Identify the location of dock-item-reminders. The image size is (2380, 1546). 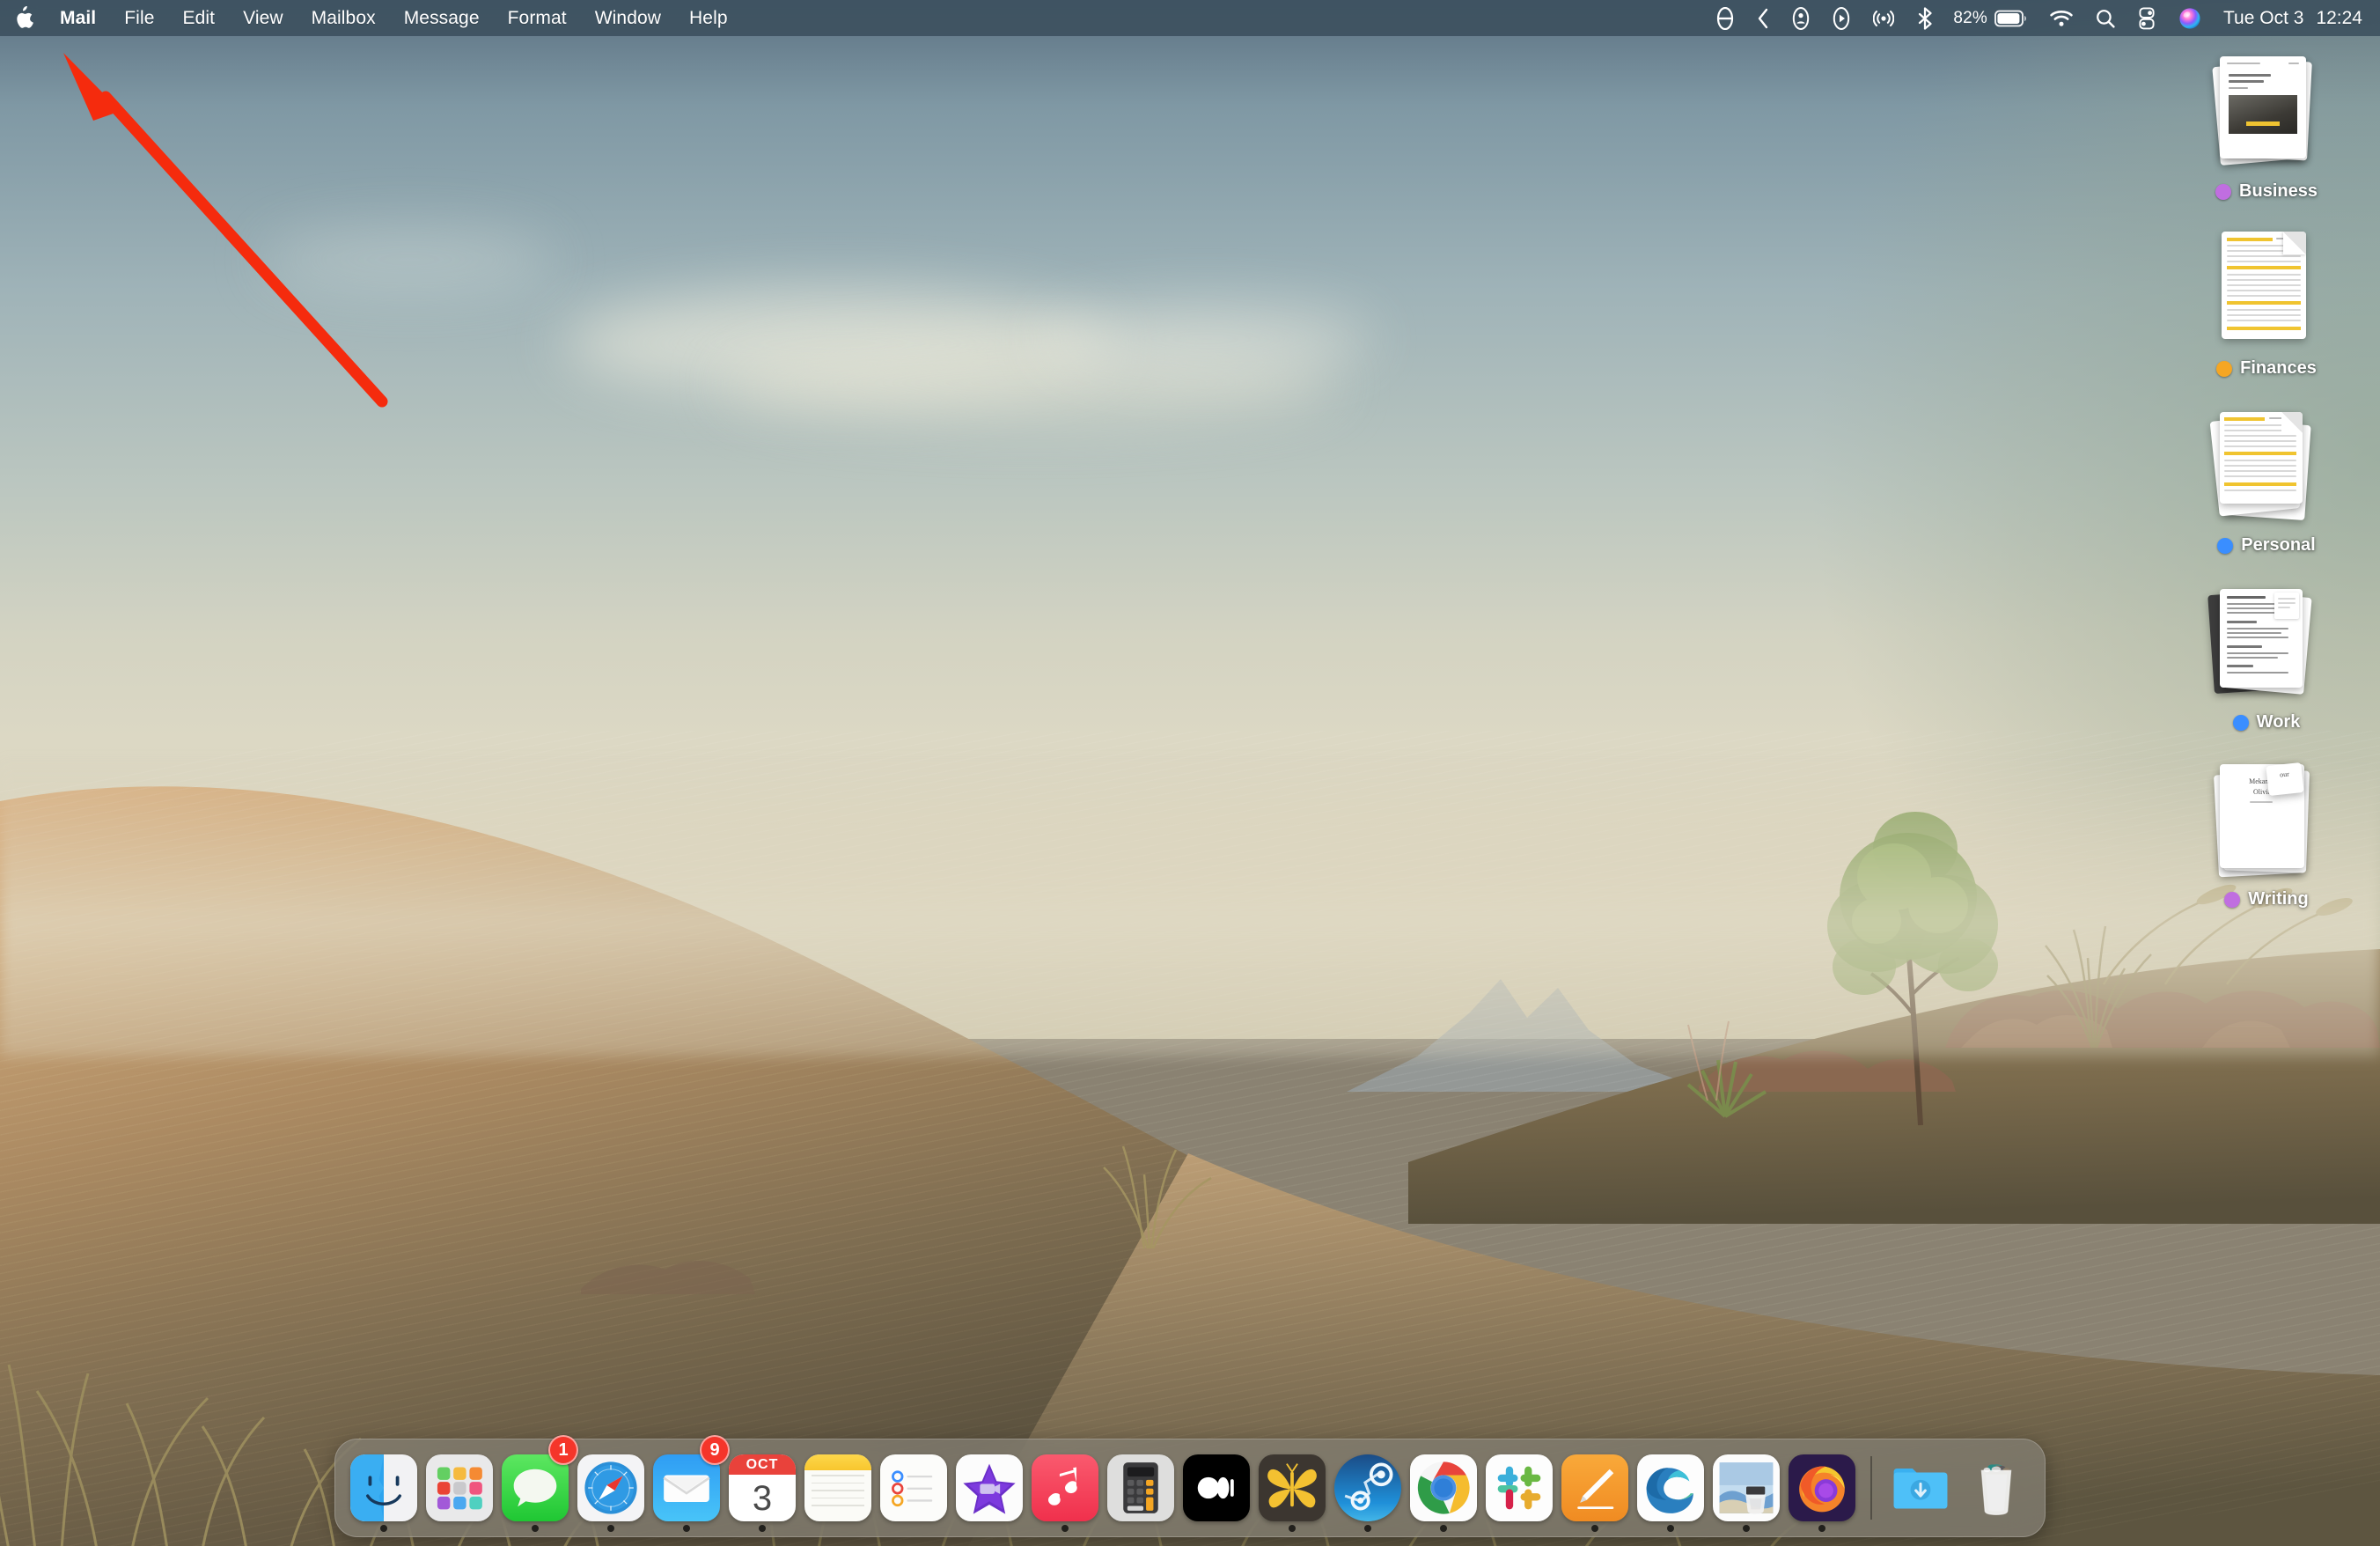
(913, 1488).